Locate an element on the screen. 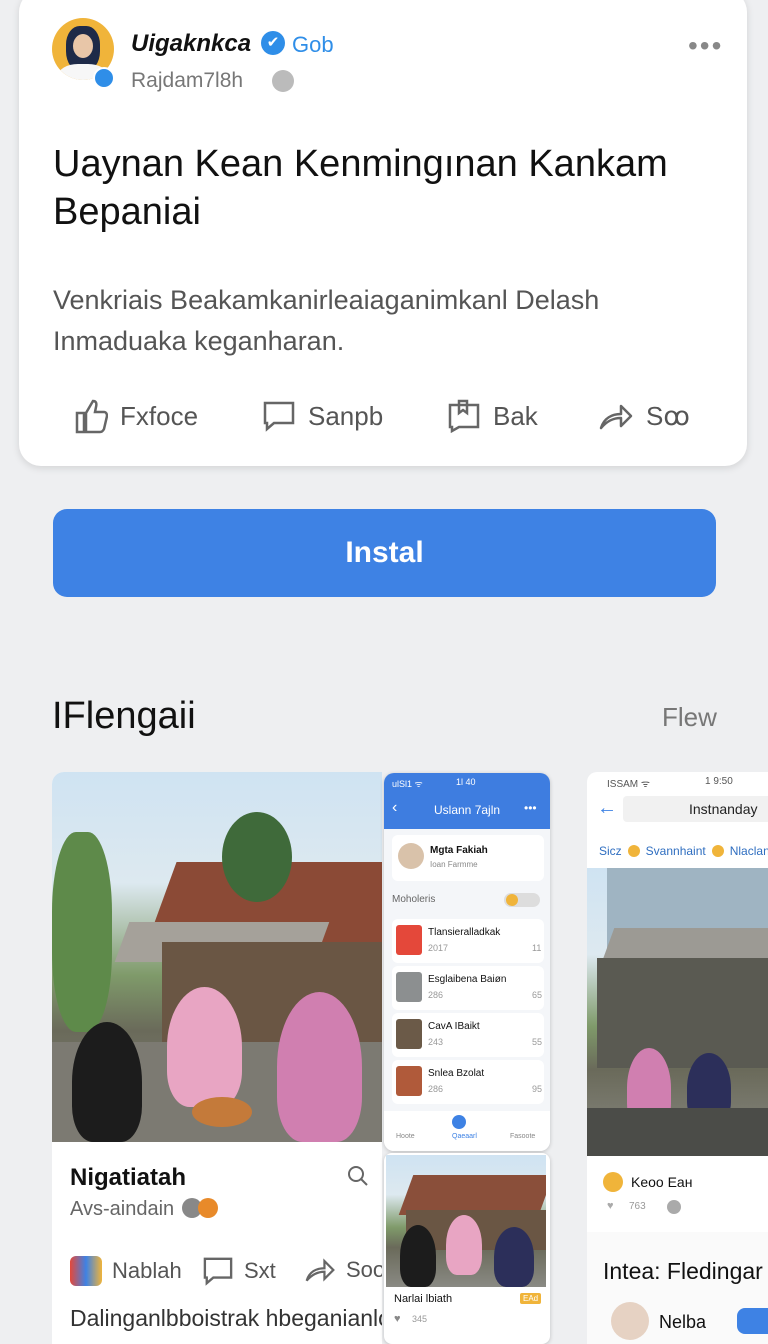  screenshot1-action-label: Soo is located at coordinates (364, 1269).